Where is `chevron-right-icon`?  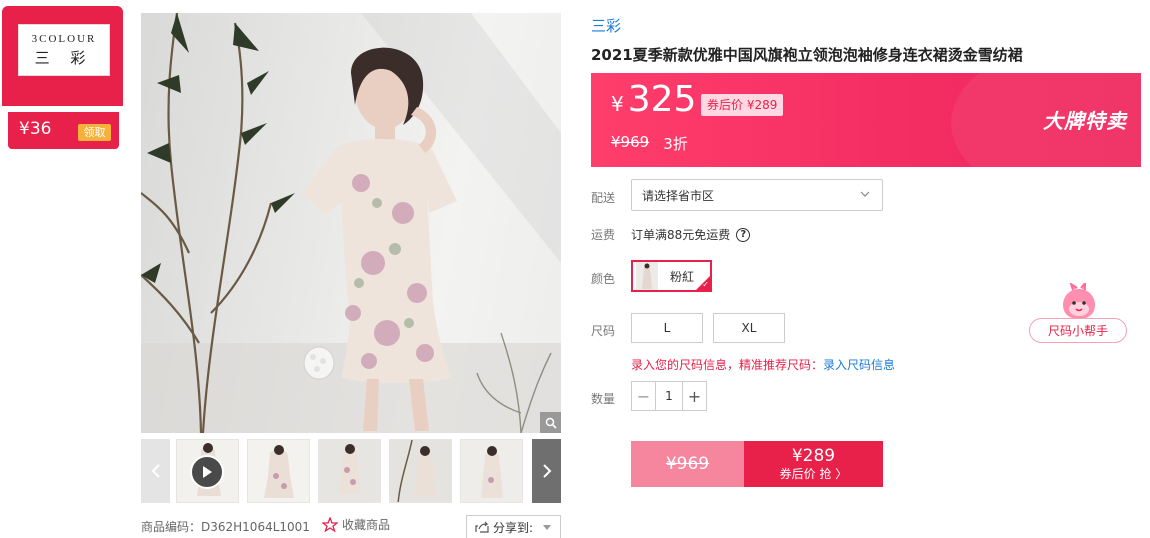 chevron-right-icon is located at coordinates (546, 471).